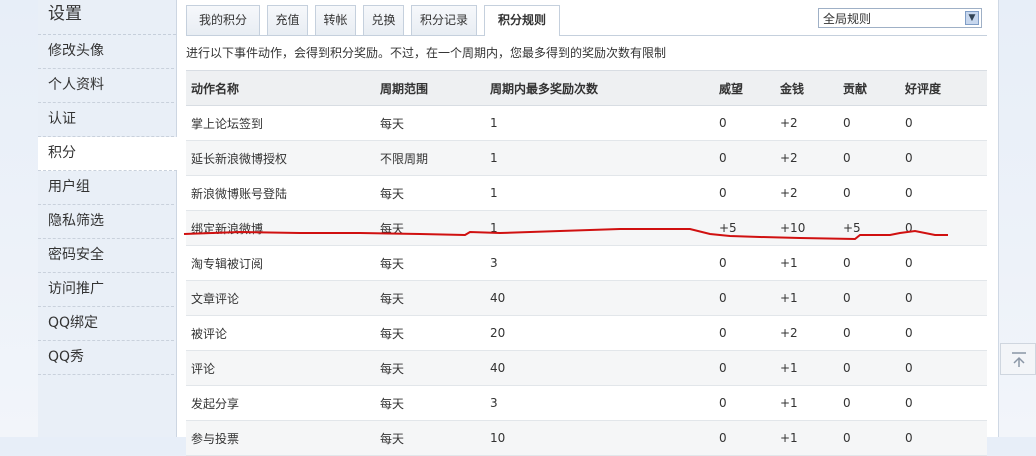  I want to click on table-cell: 被评论, so click(280, 333).